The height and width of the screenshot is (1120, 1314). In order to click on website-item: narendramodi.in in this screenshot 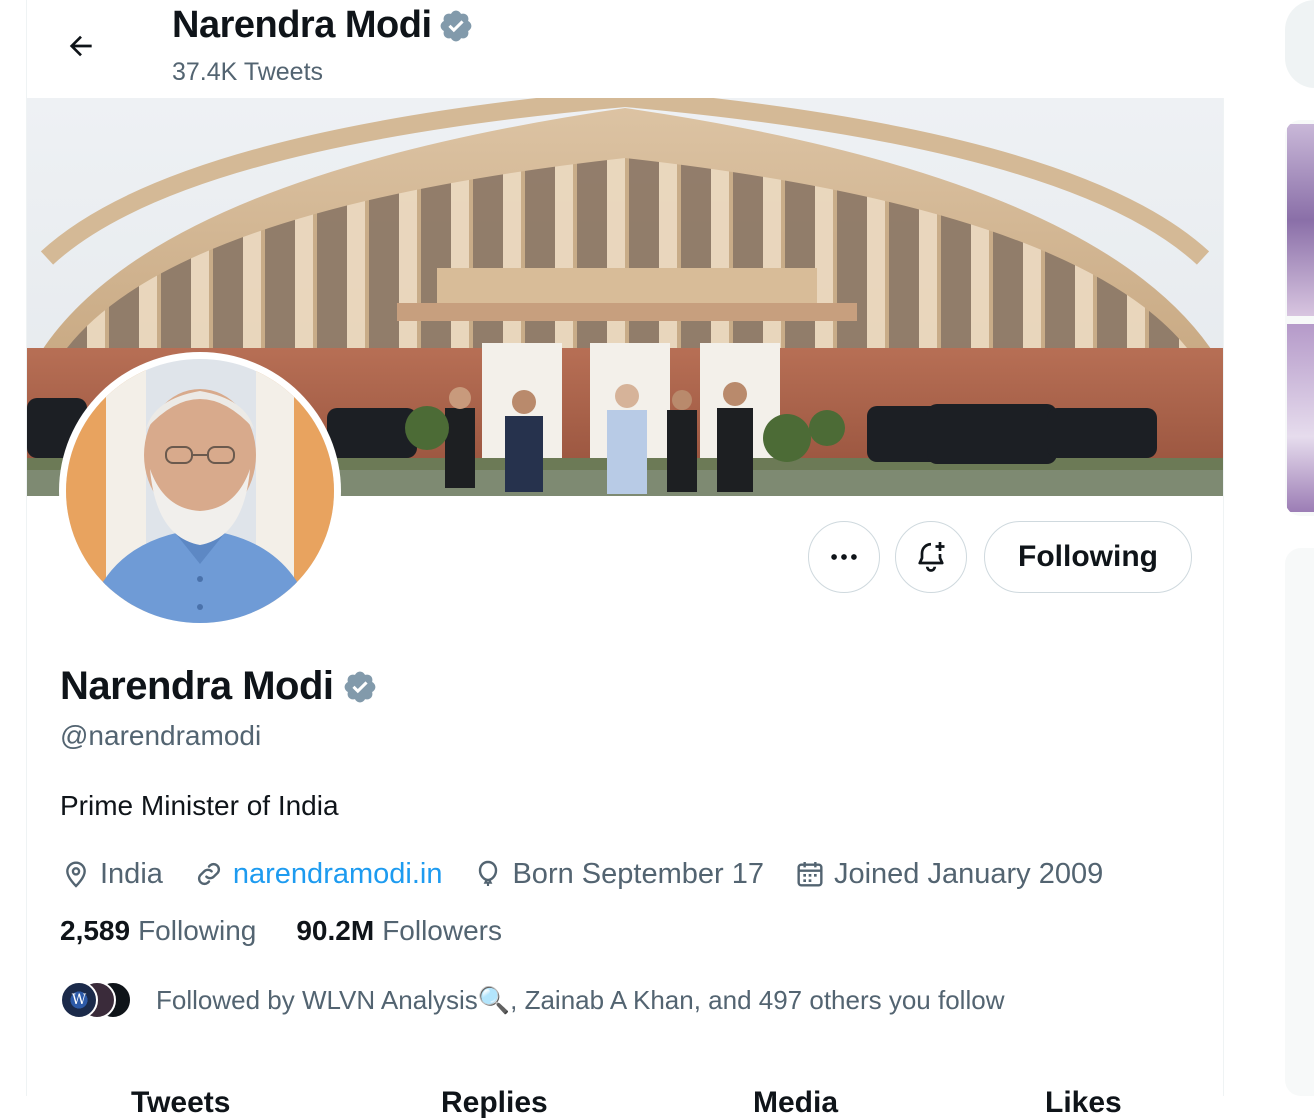, I will do `click(318, 874)`.